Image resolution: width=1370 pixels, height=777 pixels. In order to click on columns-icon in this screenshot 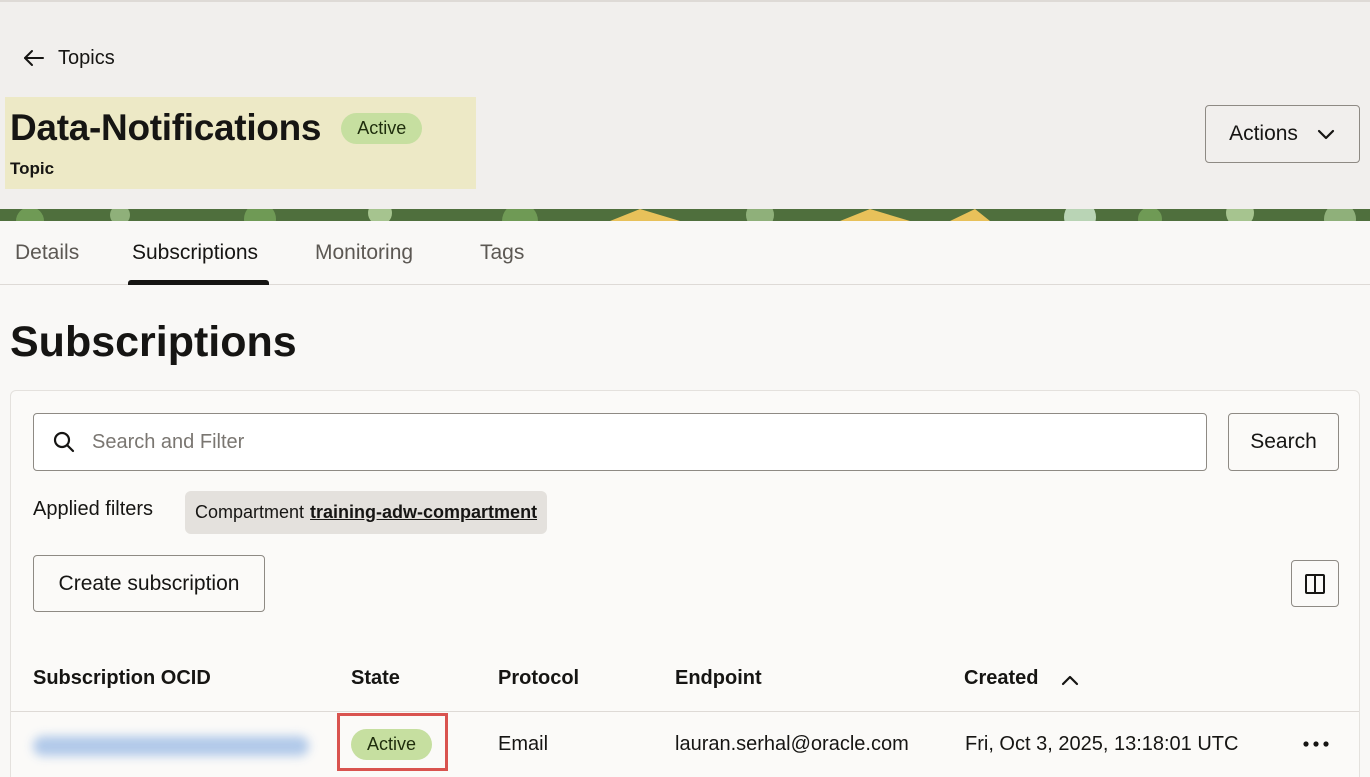, I will do `click(1315, 583)`.